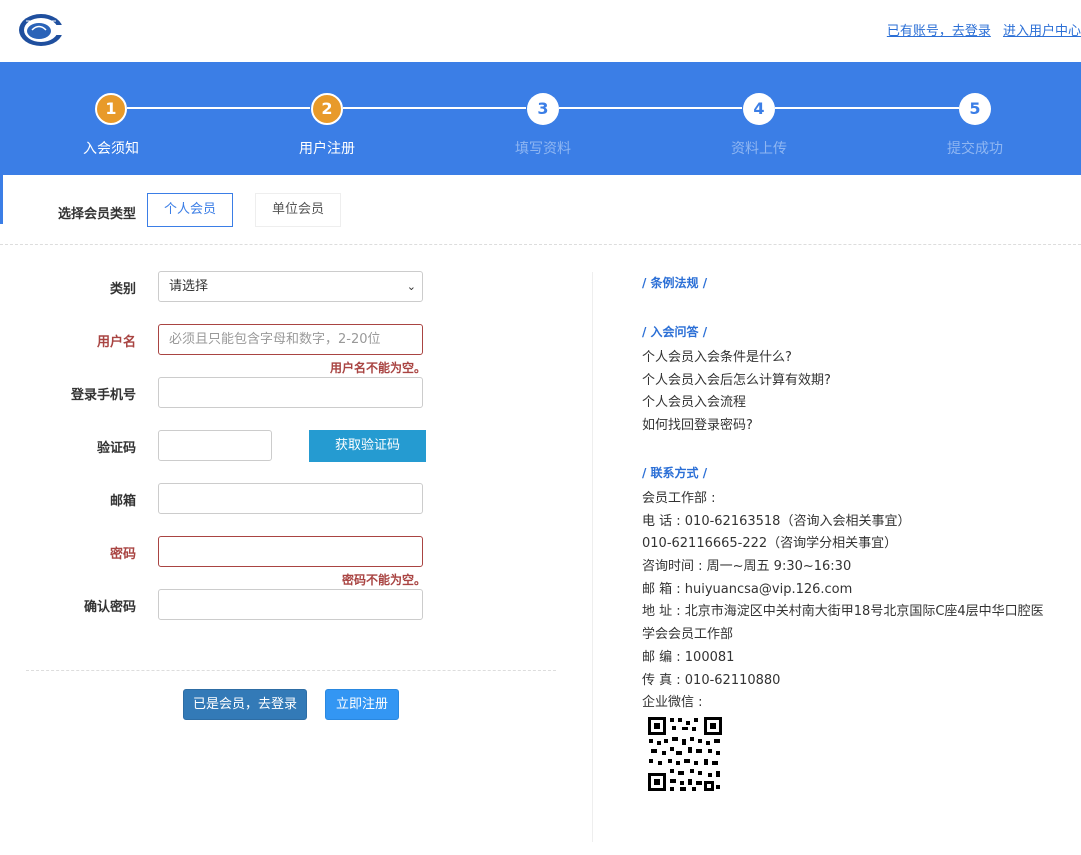 The image size is (1081, 855). I want to click on go-login-button: 已是会员，去登录, so click(245, 704).